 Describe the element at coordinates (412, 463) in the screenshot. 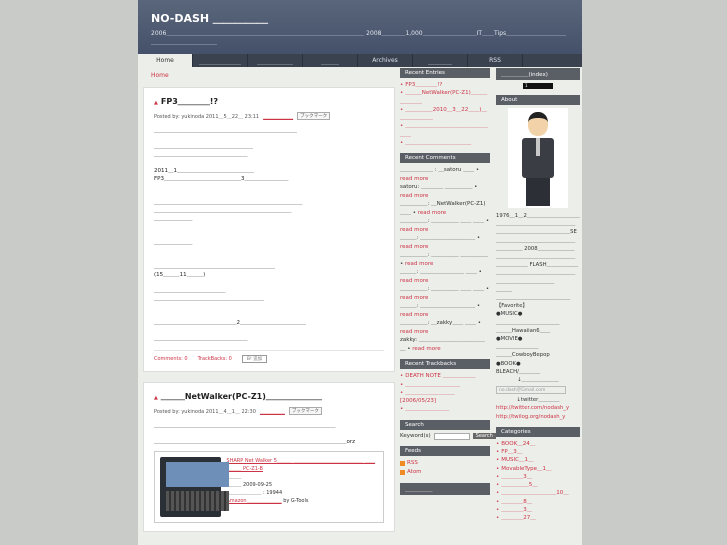

I see `rss-label: RSS` at that location.